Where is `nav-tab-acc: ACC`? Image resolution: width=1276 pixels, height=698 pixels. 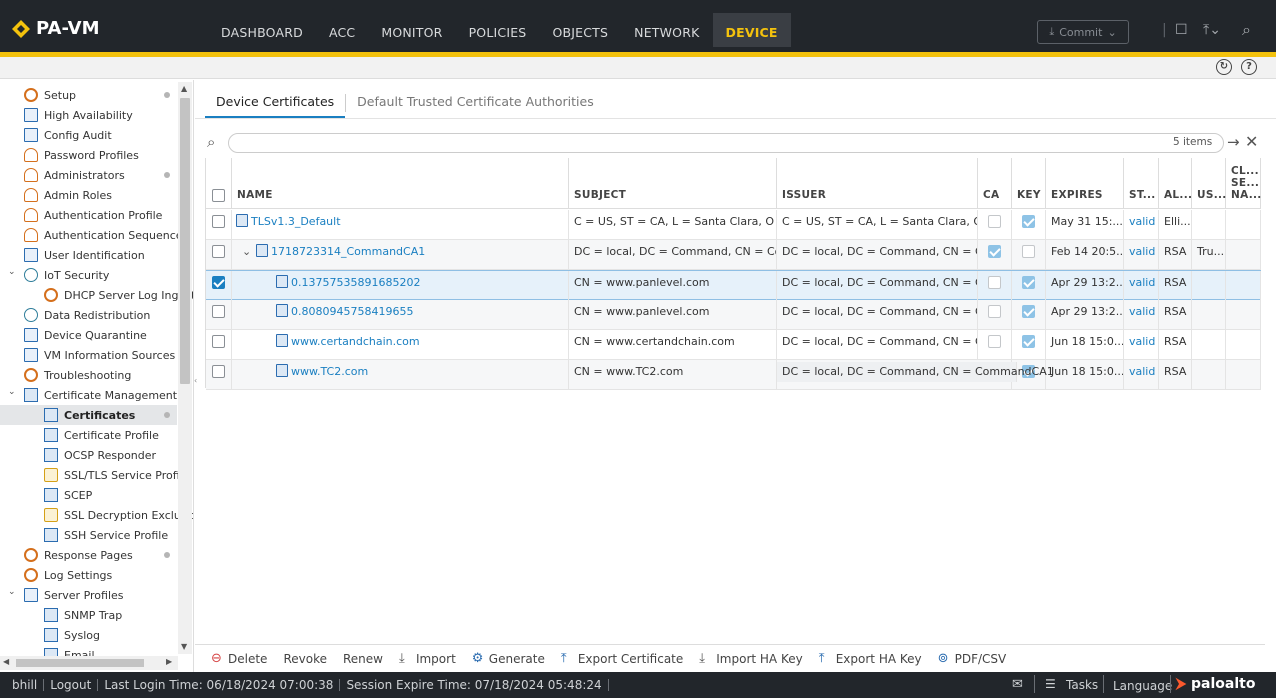
nav-tab-acc: ACC is located at coordinates (342, 30).